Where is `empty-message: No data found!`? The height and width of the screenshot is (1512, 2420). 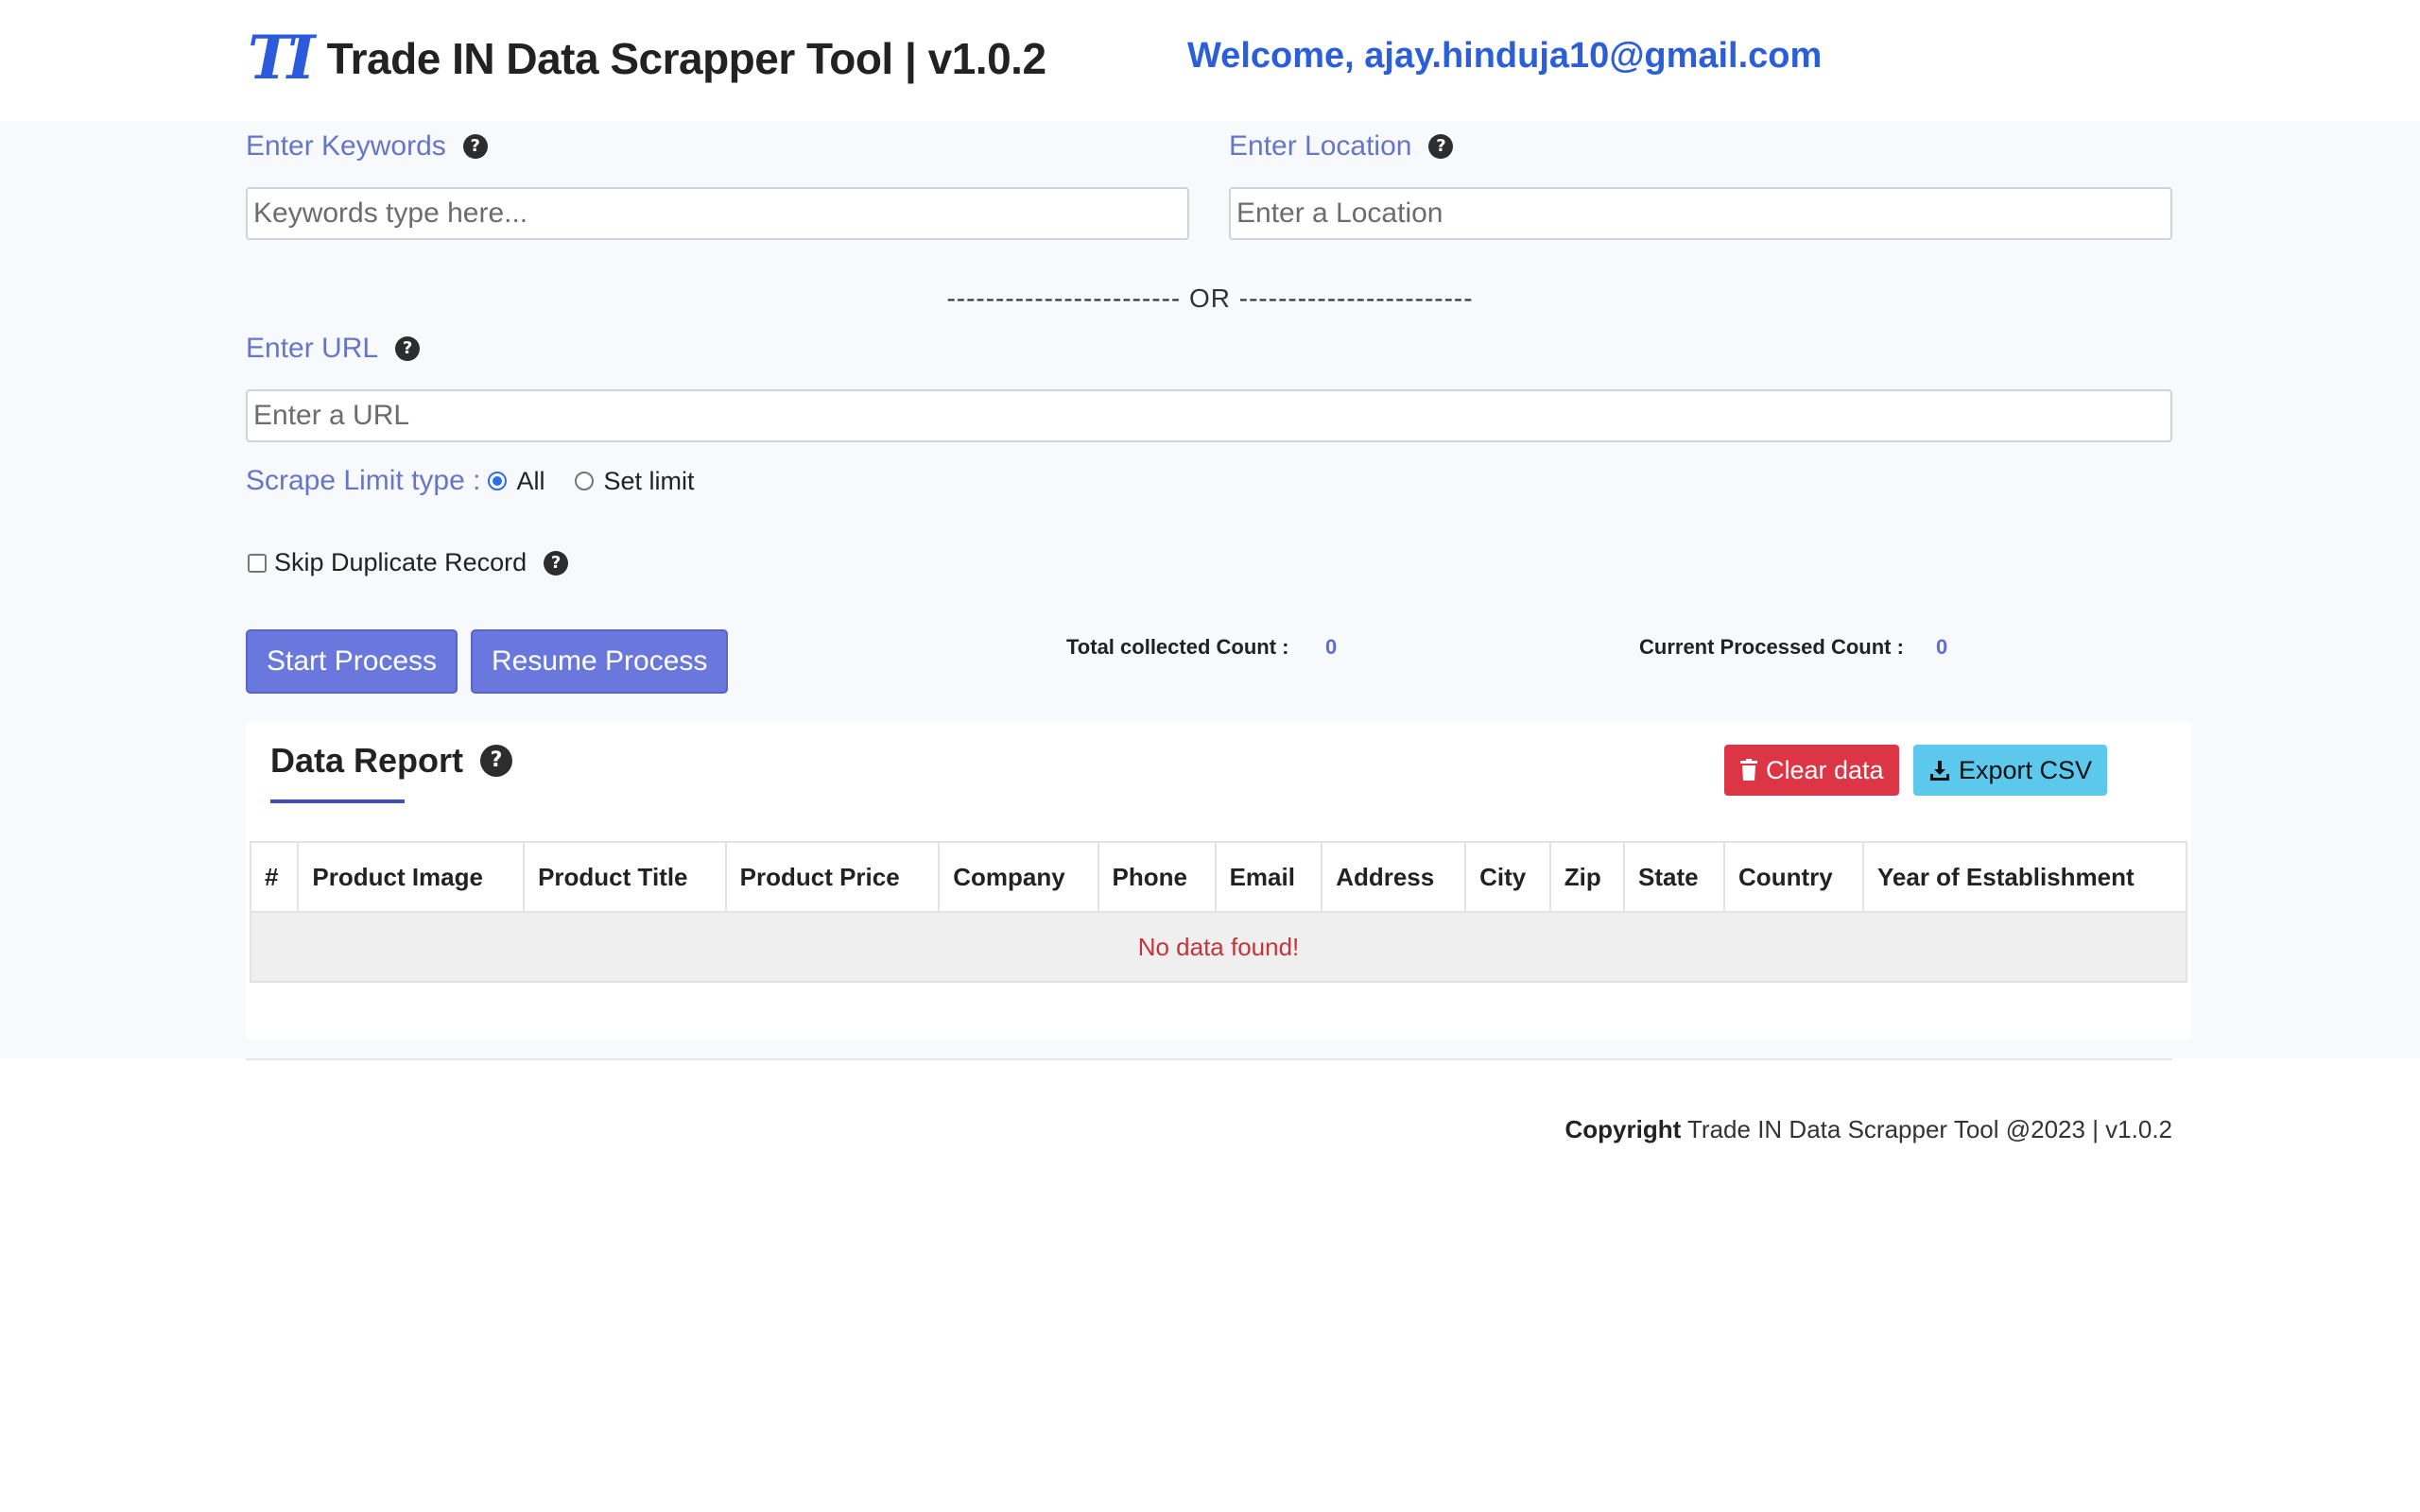 empty-message: No data found! is located at coordinates (1218, 947).